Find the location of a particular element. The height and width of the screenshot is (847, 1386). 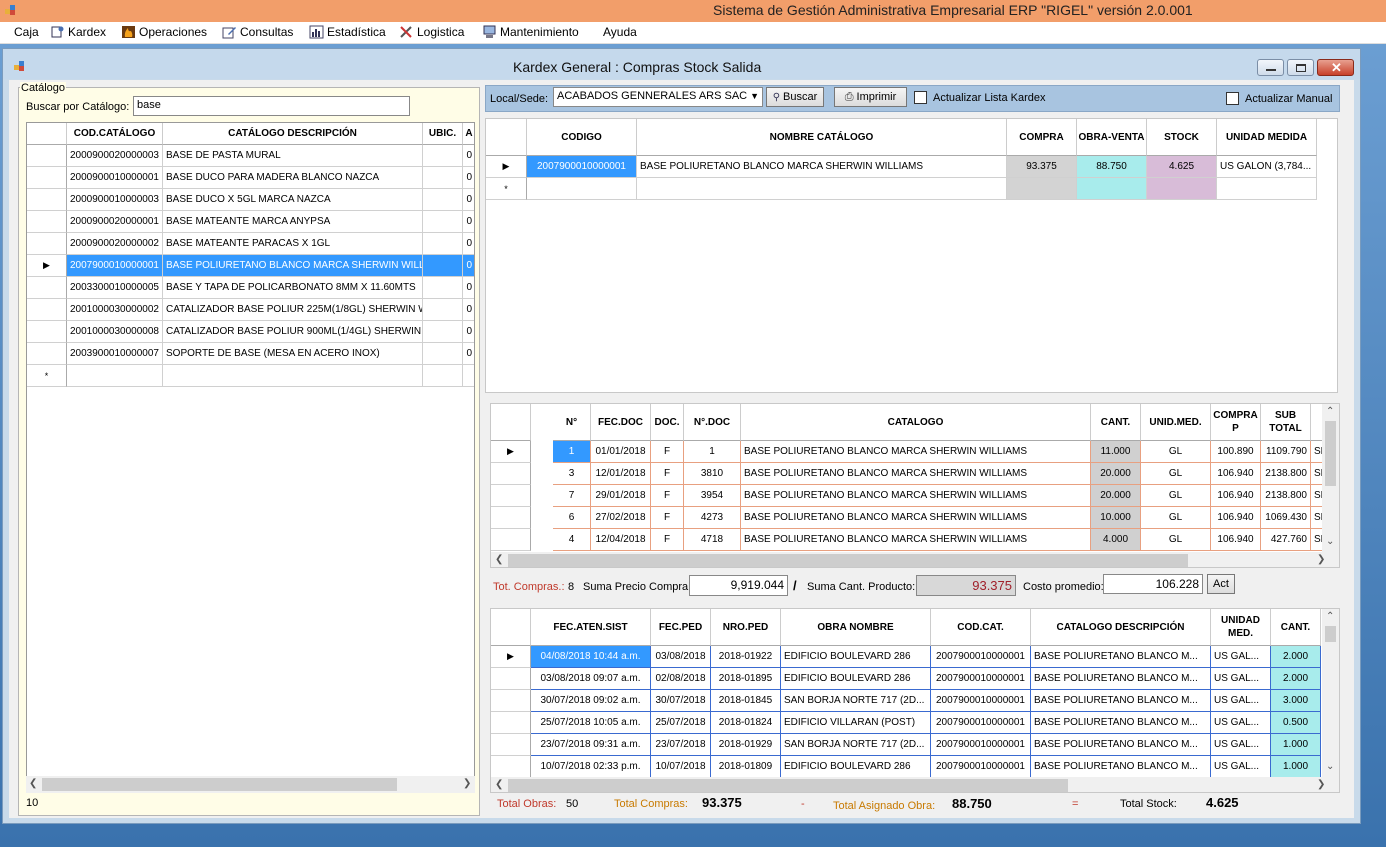

column-header: OBRA NOMBRE is located at coordinates (856, 627).